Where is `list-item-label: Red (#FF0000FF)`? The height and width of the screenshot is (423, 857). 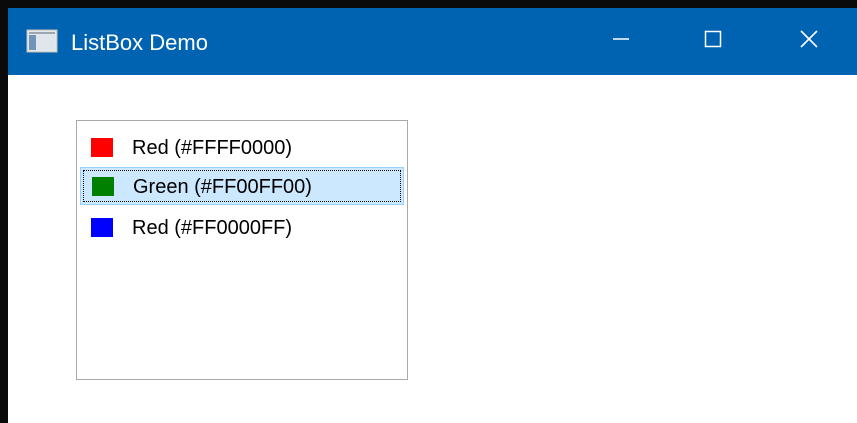 list-item-label: Red (#FF0000FF) is located at coordinates (212, 228).